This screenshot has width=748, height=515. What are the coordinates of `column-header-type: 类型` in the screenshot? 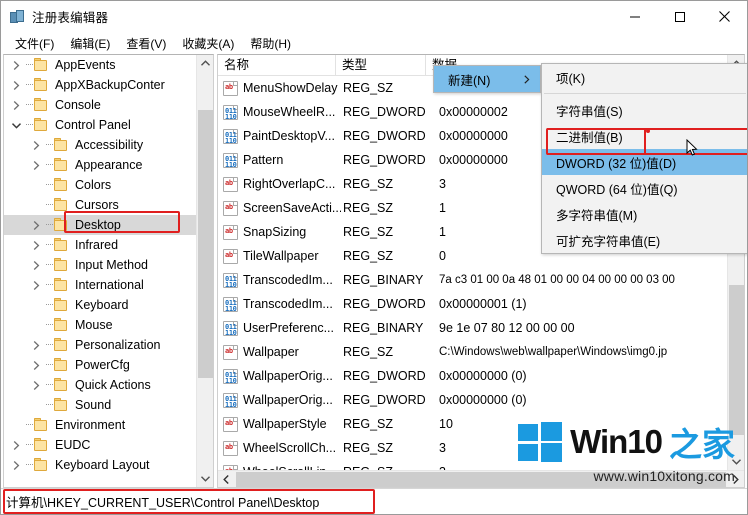 It's located at (381, 65).